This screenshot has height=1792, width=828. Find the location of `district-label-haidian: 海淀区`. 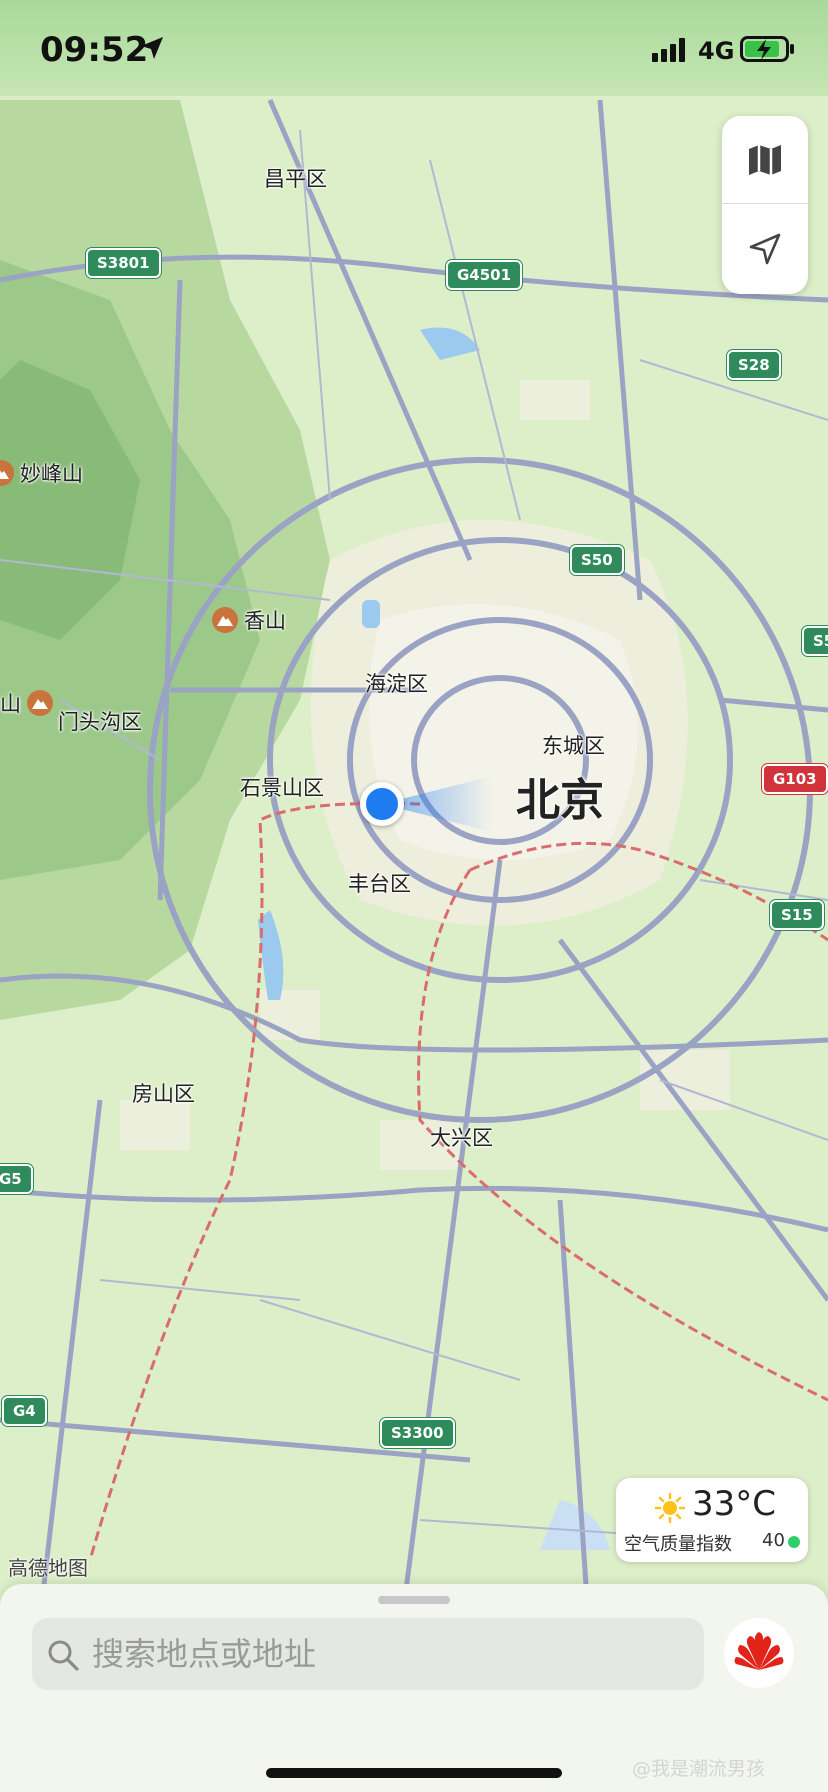

district-label-haidian: 海淀区 is located at coordinates (396, 683).